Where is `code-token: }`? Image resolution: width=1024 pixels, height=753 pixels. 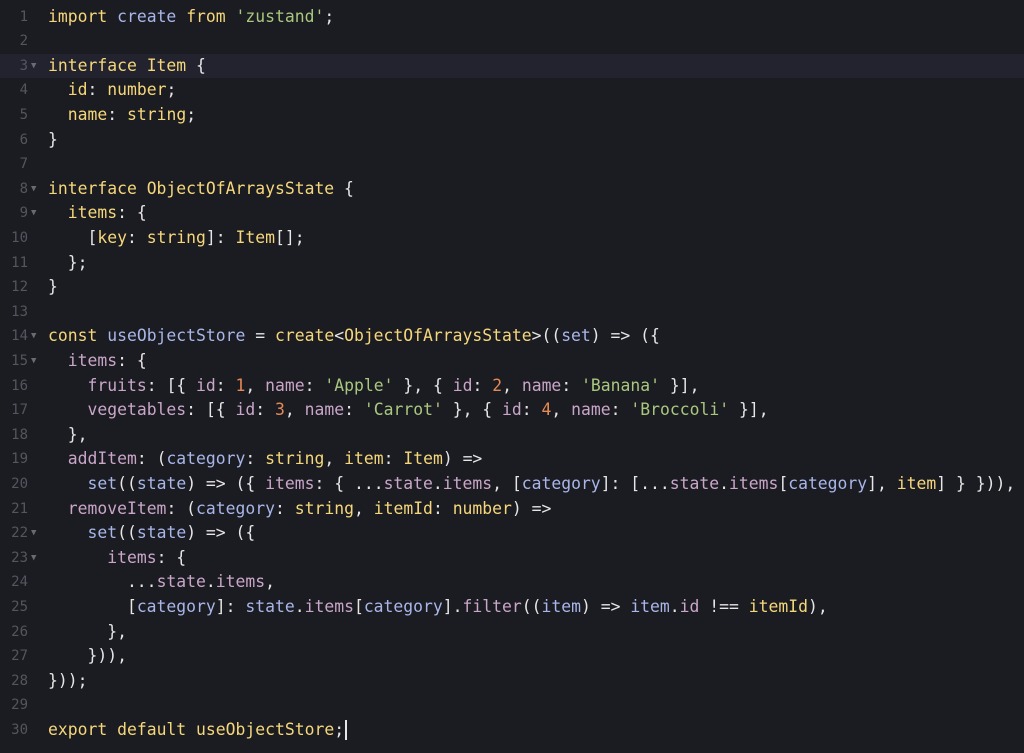
code-token: } is located at coordinates (53, 139).